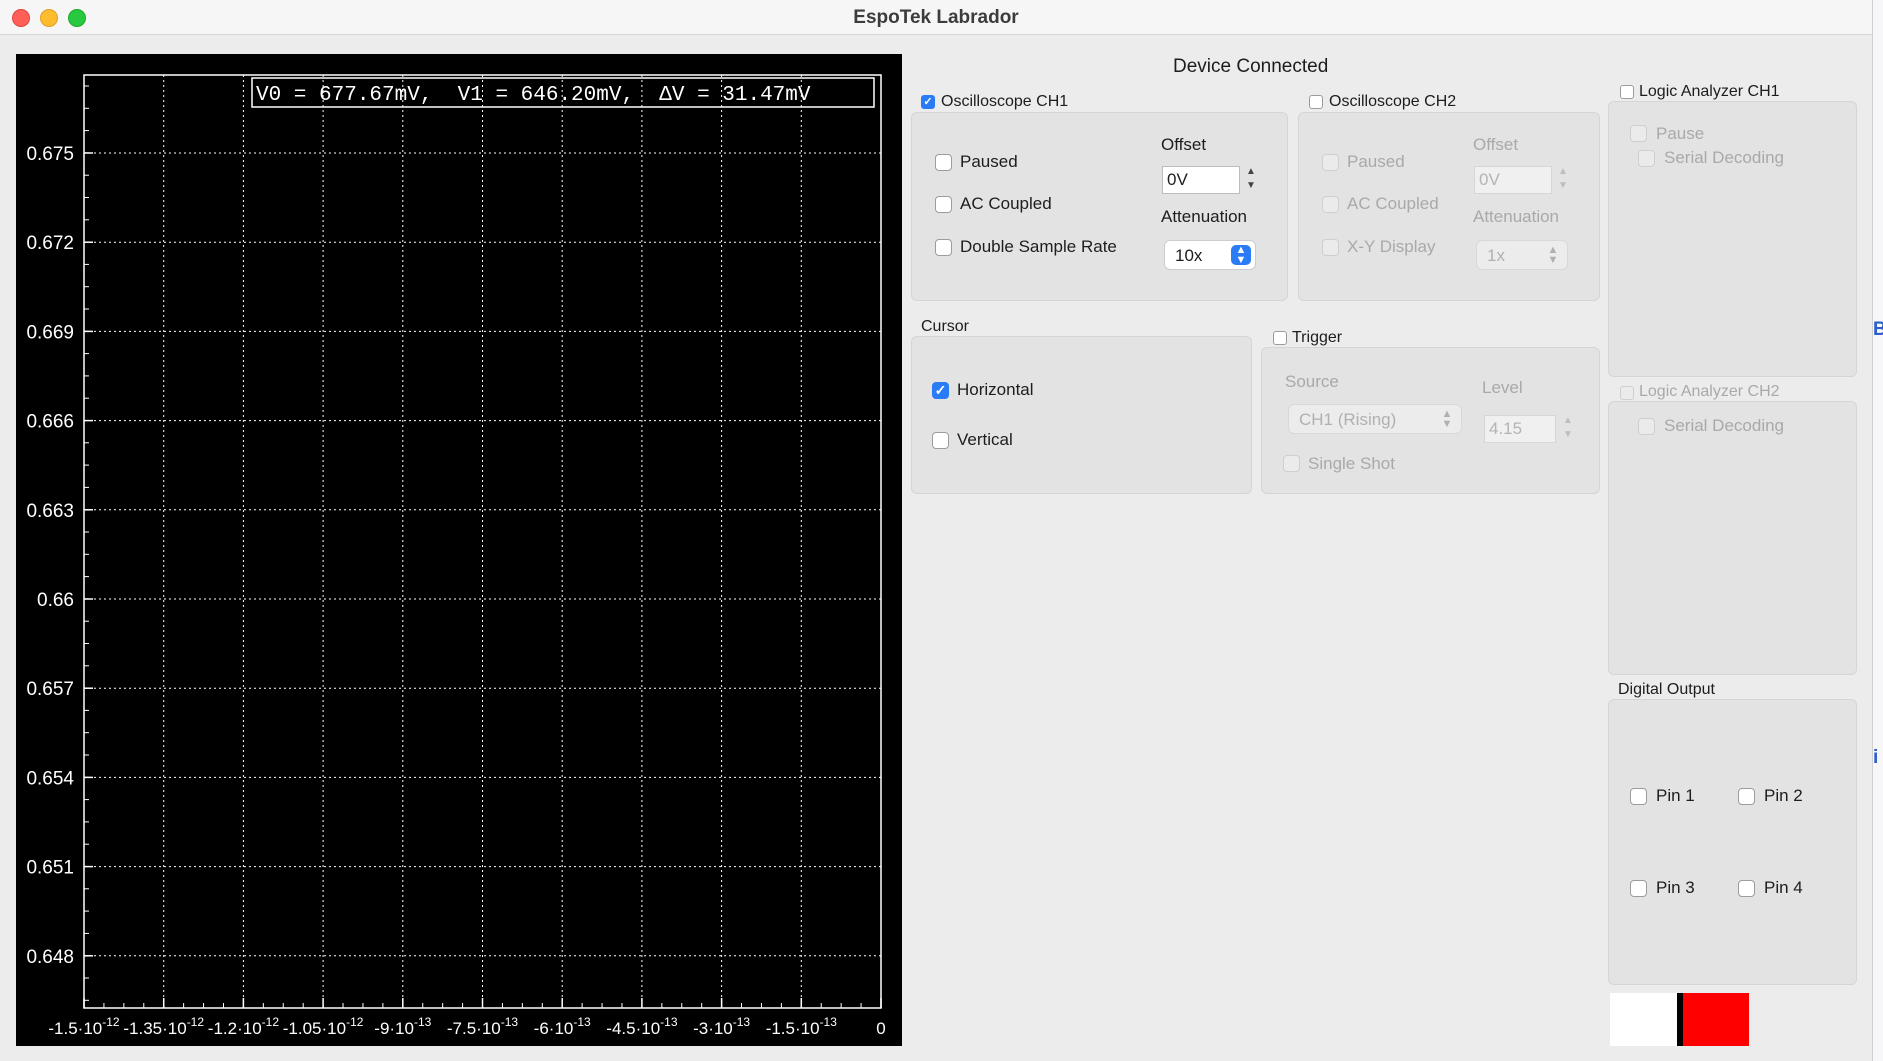 The image size is (1883, 1061). I want to click on logic-ch1-enable-checkbox, so click(1627, 92).